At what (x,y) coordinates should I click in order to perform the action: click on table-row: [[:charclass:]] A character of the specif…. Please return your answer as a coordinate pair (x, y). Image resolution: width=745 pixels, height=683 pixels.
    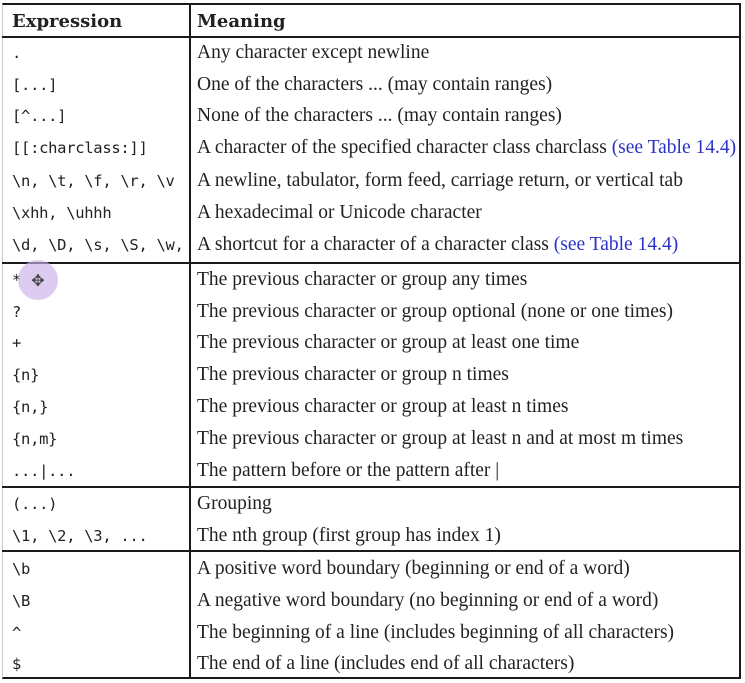
    Looking at the image, I should click on (371, 148).